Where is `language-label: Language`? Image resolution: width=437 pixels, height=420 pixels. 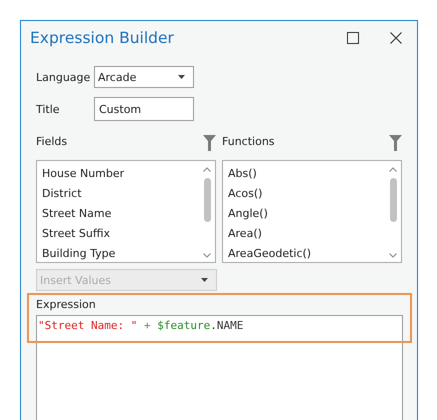
language-label: Language is located at coordinates (64, 77).